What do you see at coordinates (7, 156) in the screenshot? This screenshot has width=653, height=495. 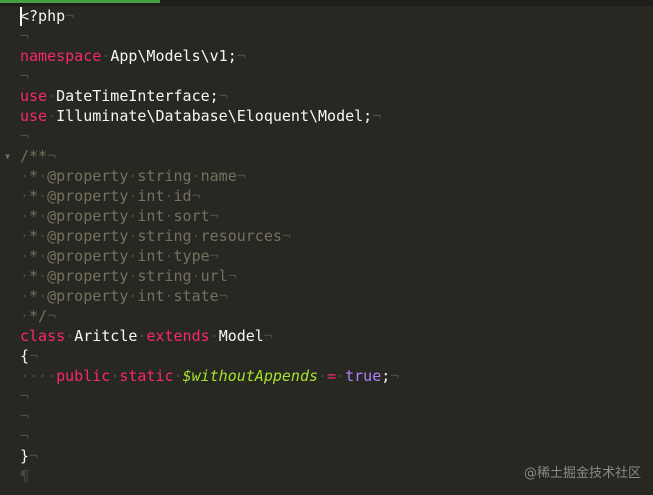 I see `fold-arrow-icon: ▼` at bounding box center [7, 156].